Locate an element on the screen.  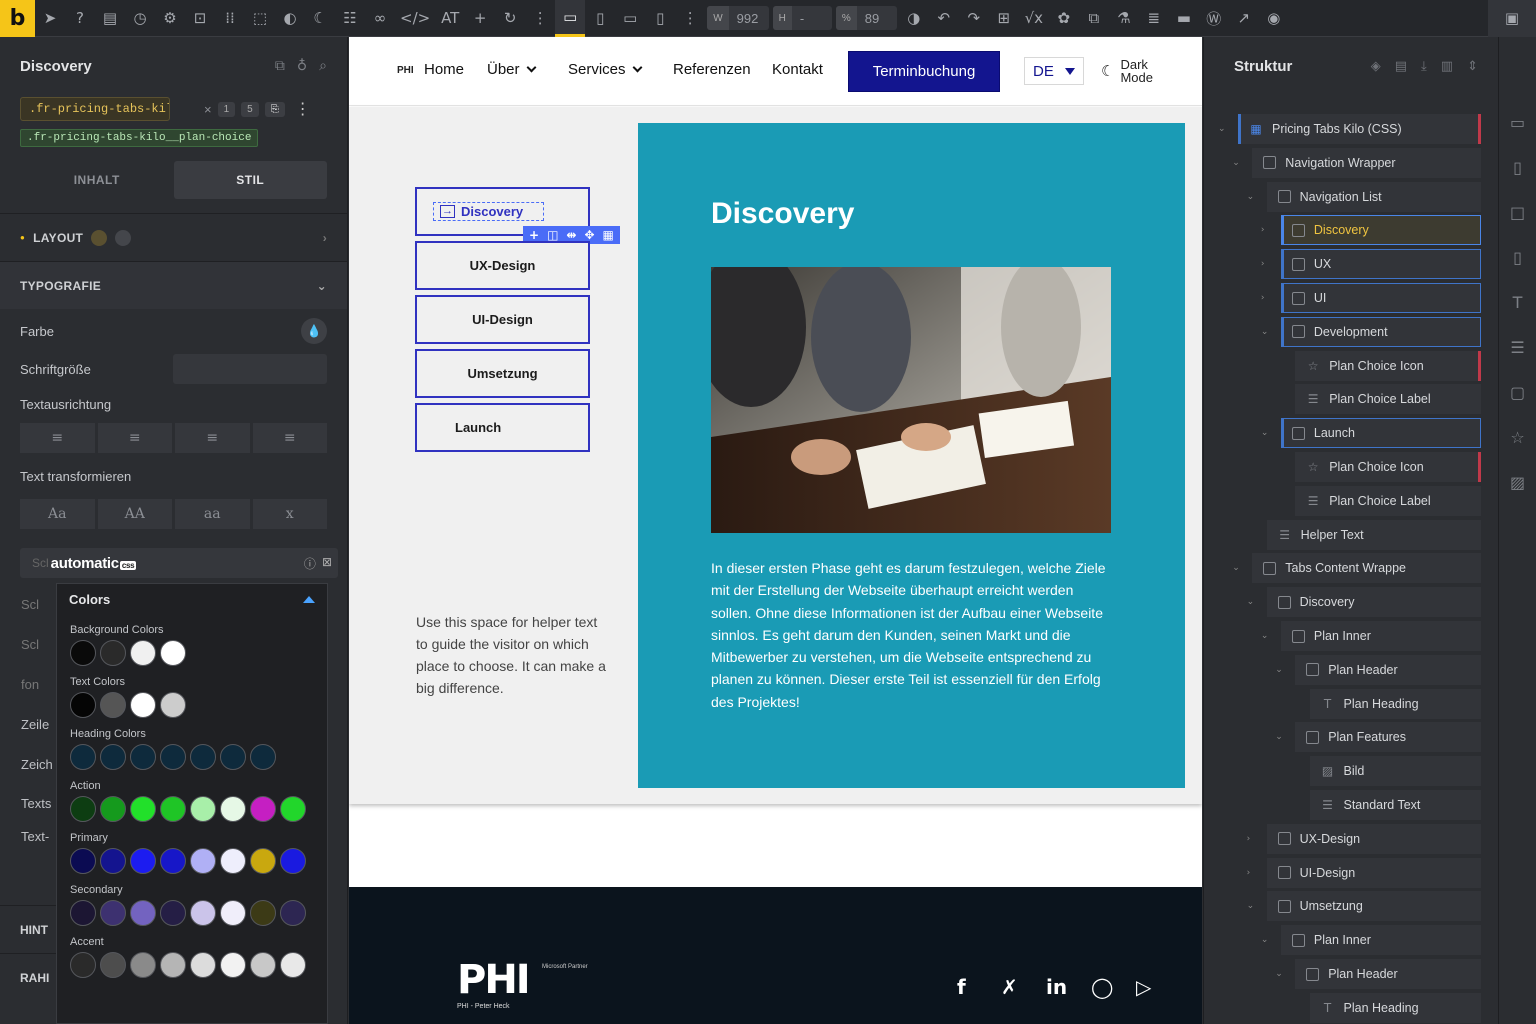
height-field: H - is located at coordinates (802, 18).